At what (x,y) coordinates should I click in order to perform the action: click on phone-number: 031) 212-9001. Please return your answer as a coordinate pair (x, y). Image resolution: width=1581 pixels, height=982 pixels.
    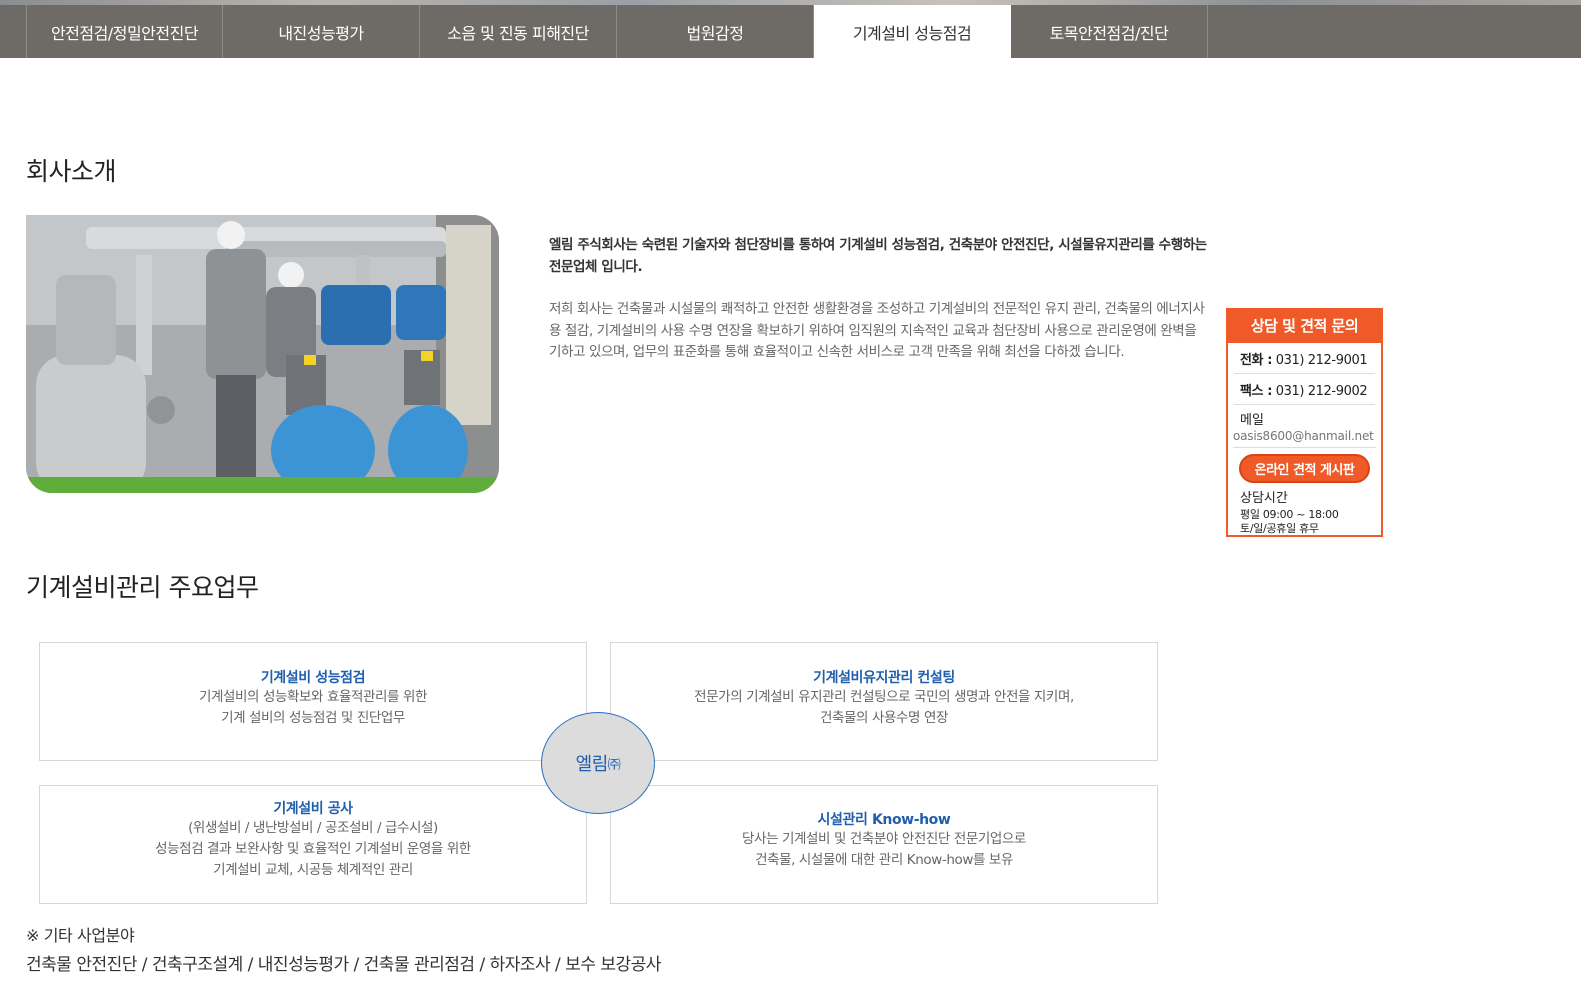
    Looking at the image, I should click on (1322, 360).